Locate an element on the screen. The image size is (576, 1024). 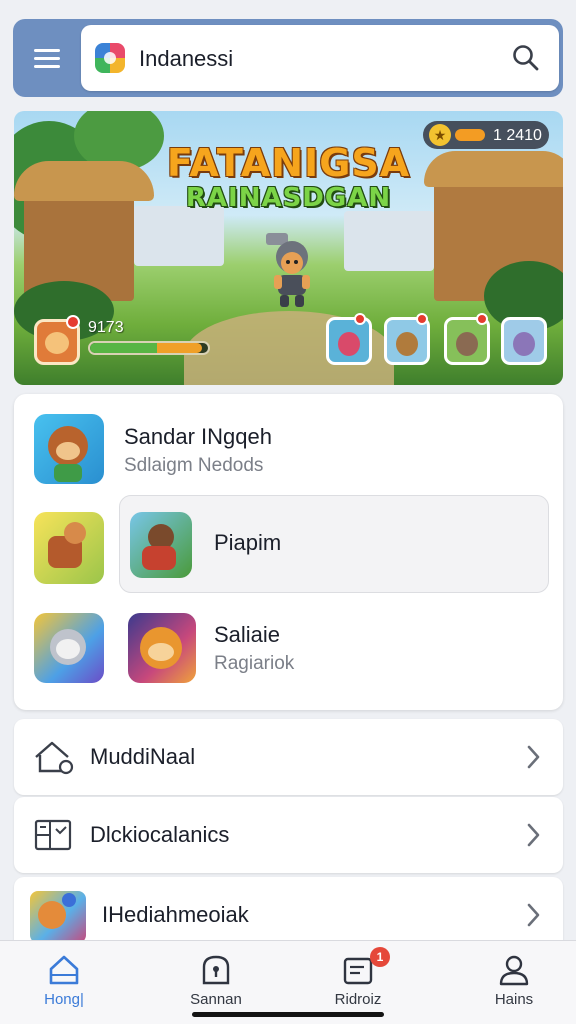
game-icon-adventurer is located at coordinates (161, 545).